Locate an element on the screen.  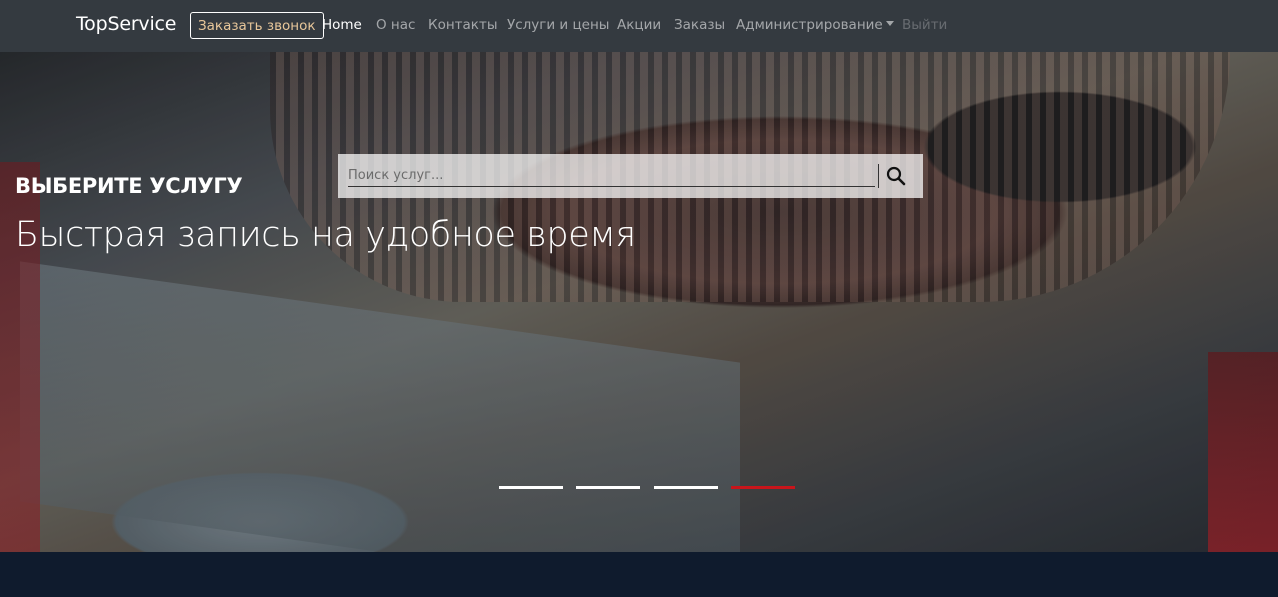
search-button is located at coordinates (896, 176).